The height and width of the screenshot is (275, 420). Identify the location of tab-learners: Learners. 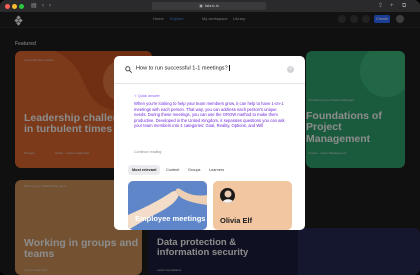
(216, 170).